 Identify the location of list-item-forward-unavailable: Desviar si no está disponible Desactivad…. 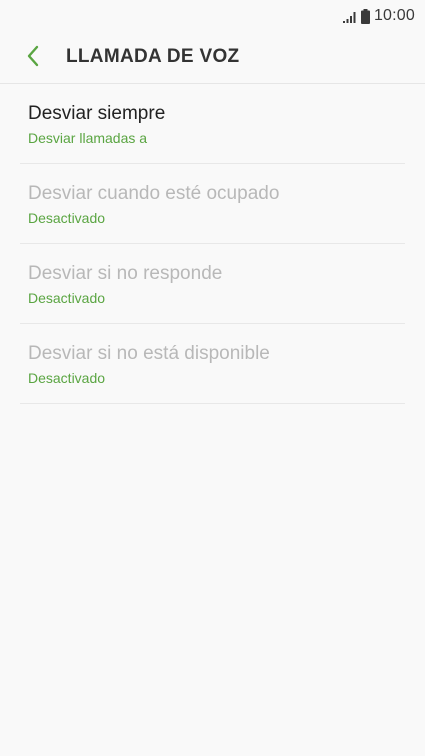
(212, 364).